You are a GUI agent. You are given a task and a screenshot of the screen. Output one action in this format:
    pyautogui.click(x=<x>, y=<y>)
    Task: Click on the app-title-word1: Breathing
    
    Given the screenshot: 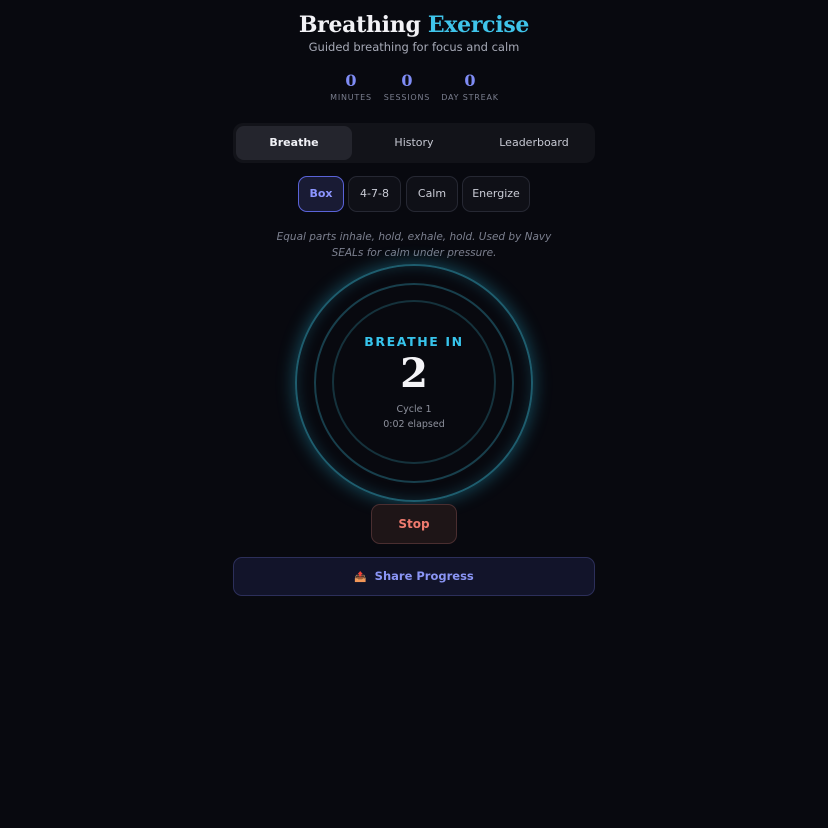 What is the action you would take?
    pyautogui.click(x=359, y=25)
    